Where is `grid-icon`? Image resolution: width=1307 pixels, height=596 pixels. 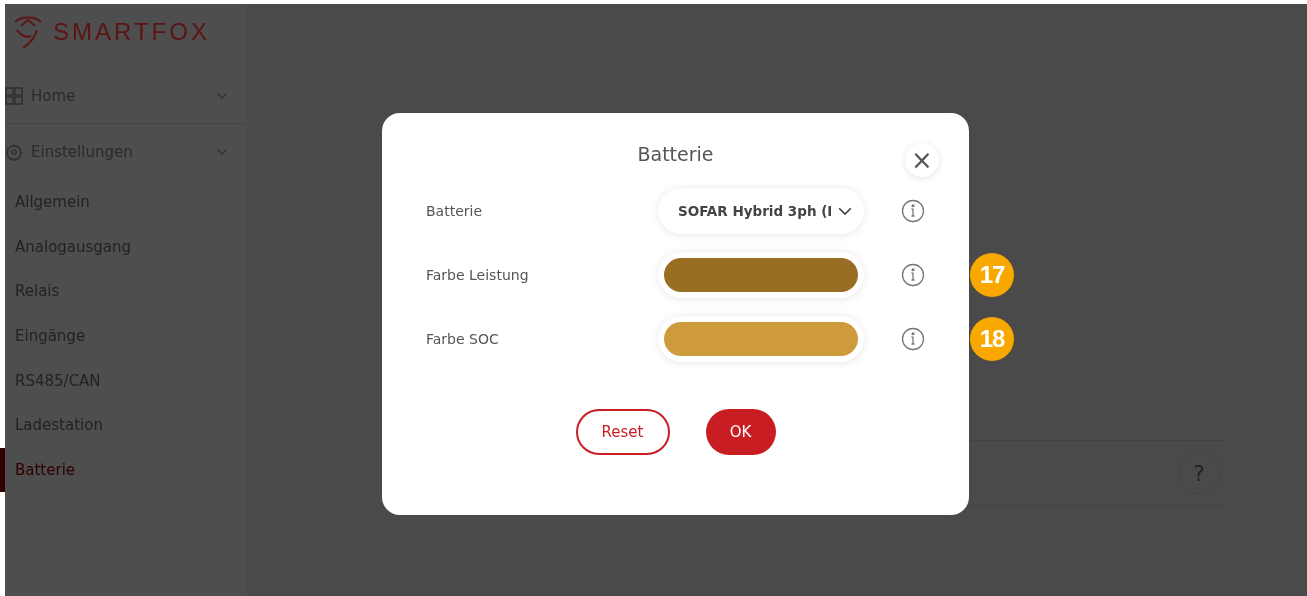 grid-icon is located at coordinates (14, 95).